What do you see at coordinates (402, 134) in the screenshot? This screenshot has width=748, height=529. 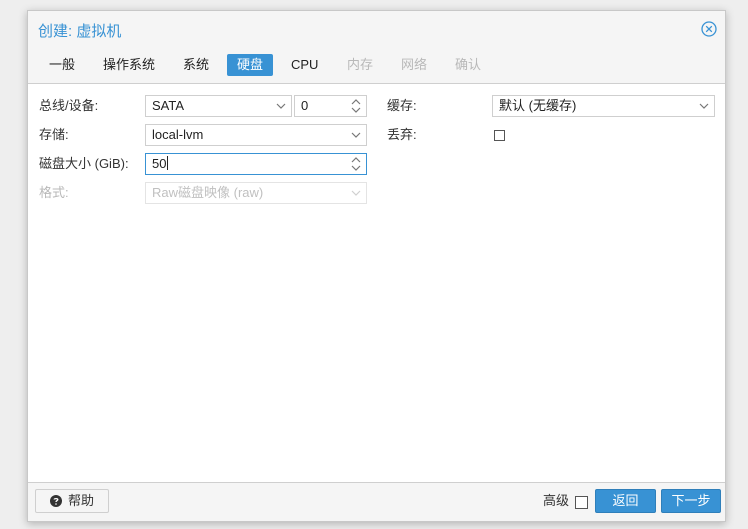 I see `discard-label: 丢弃:` at bounding box center [402, 134].